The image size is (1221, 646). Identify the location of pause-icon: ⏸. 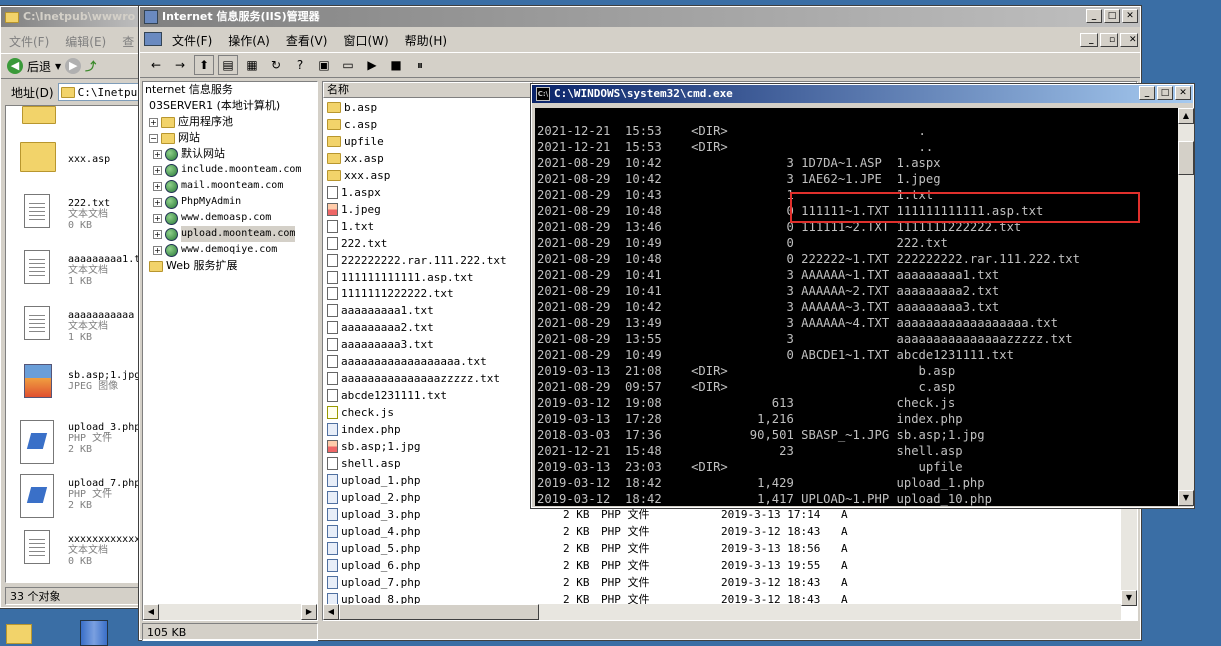
(420, 65).